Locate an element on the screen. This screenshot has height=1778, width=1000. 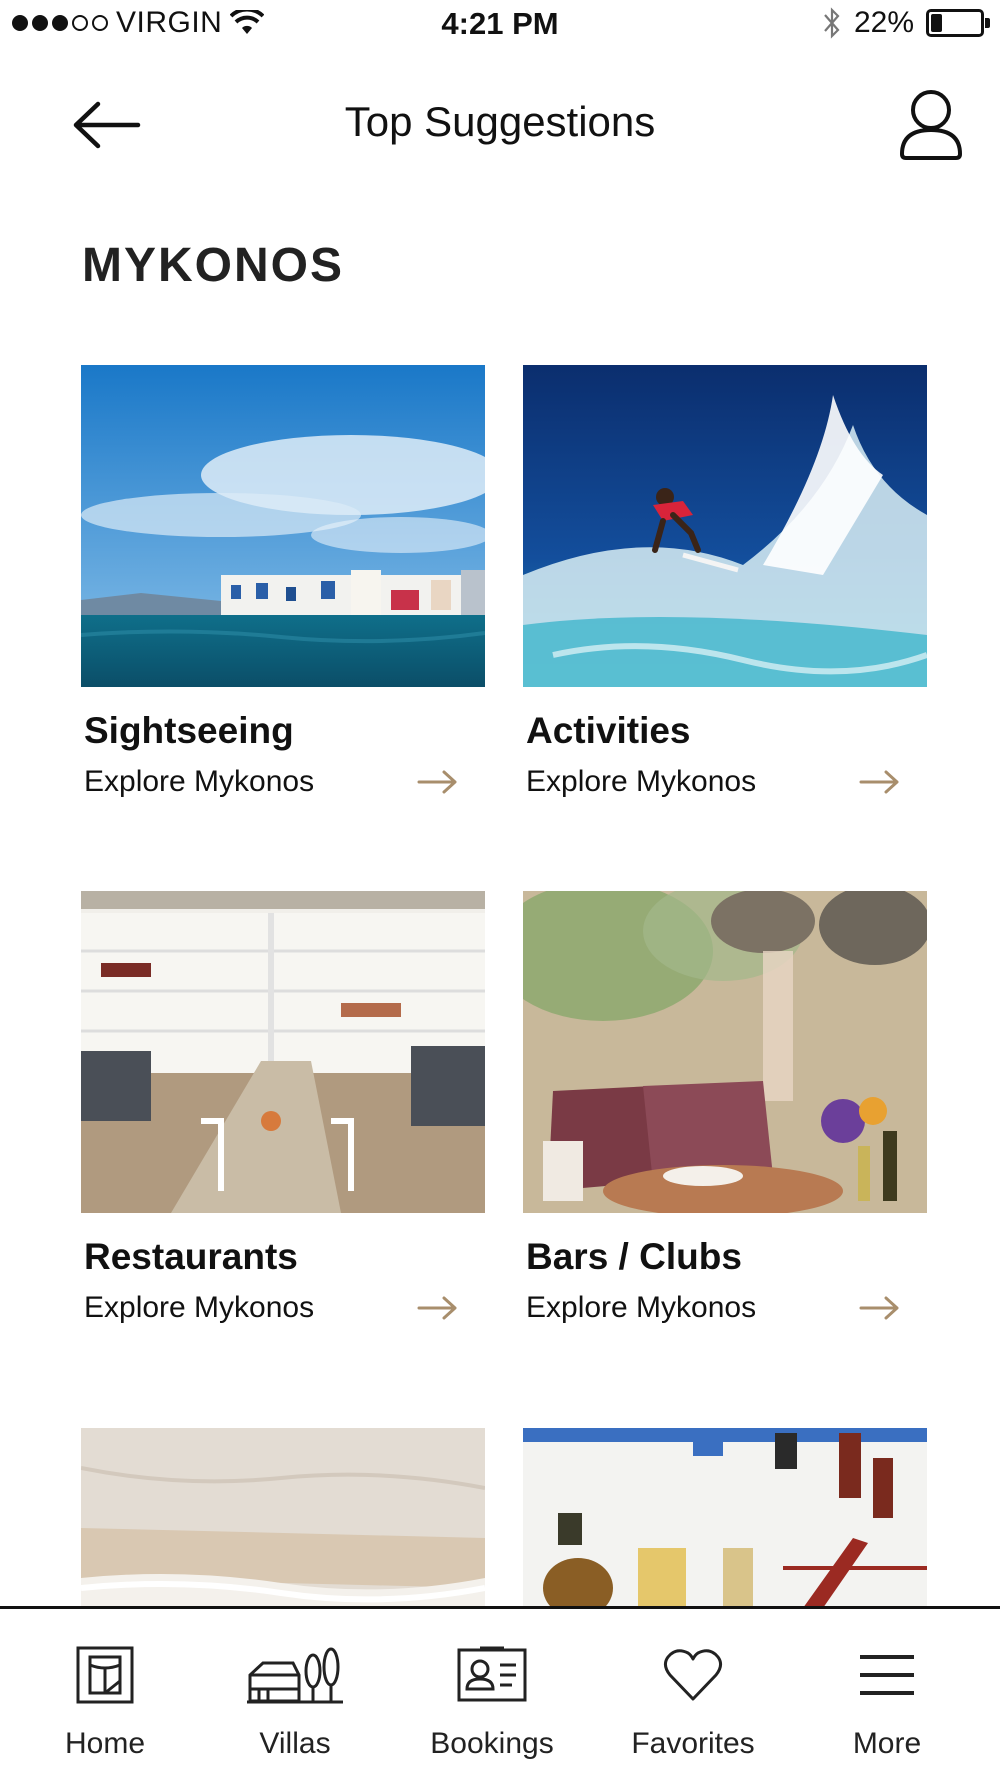
navigation-bar: Top Suggestions is located at coordinates (500, 125).